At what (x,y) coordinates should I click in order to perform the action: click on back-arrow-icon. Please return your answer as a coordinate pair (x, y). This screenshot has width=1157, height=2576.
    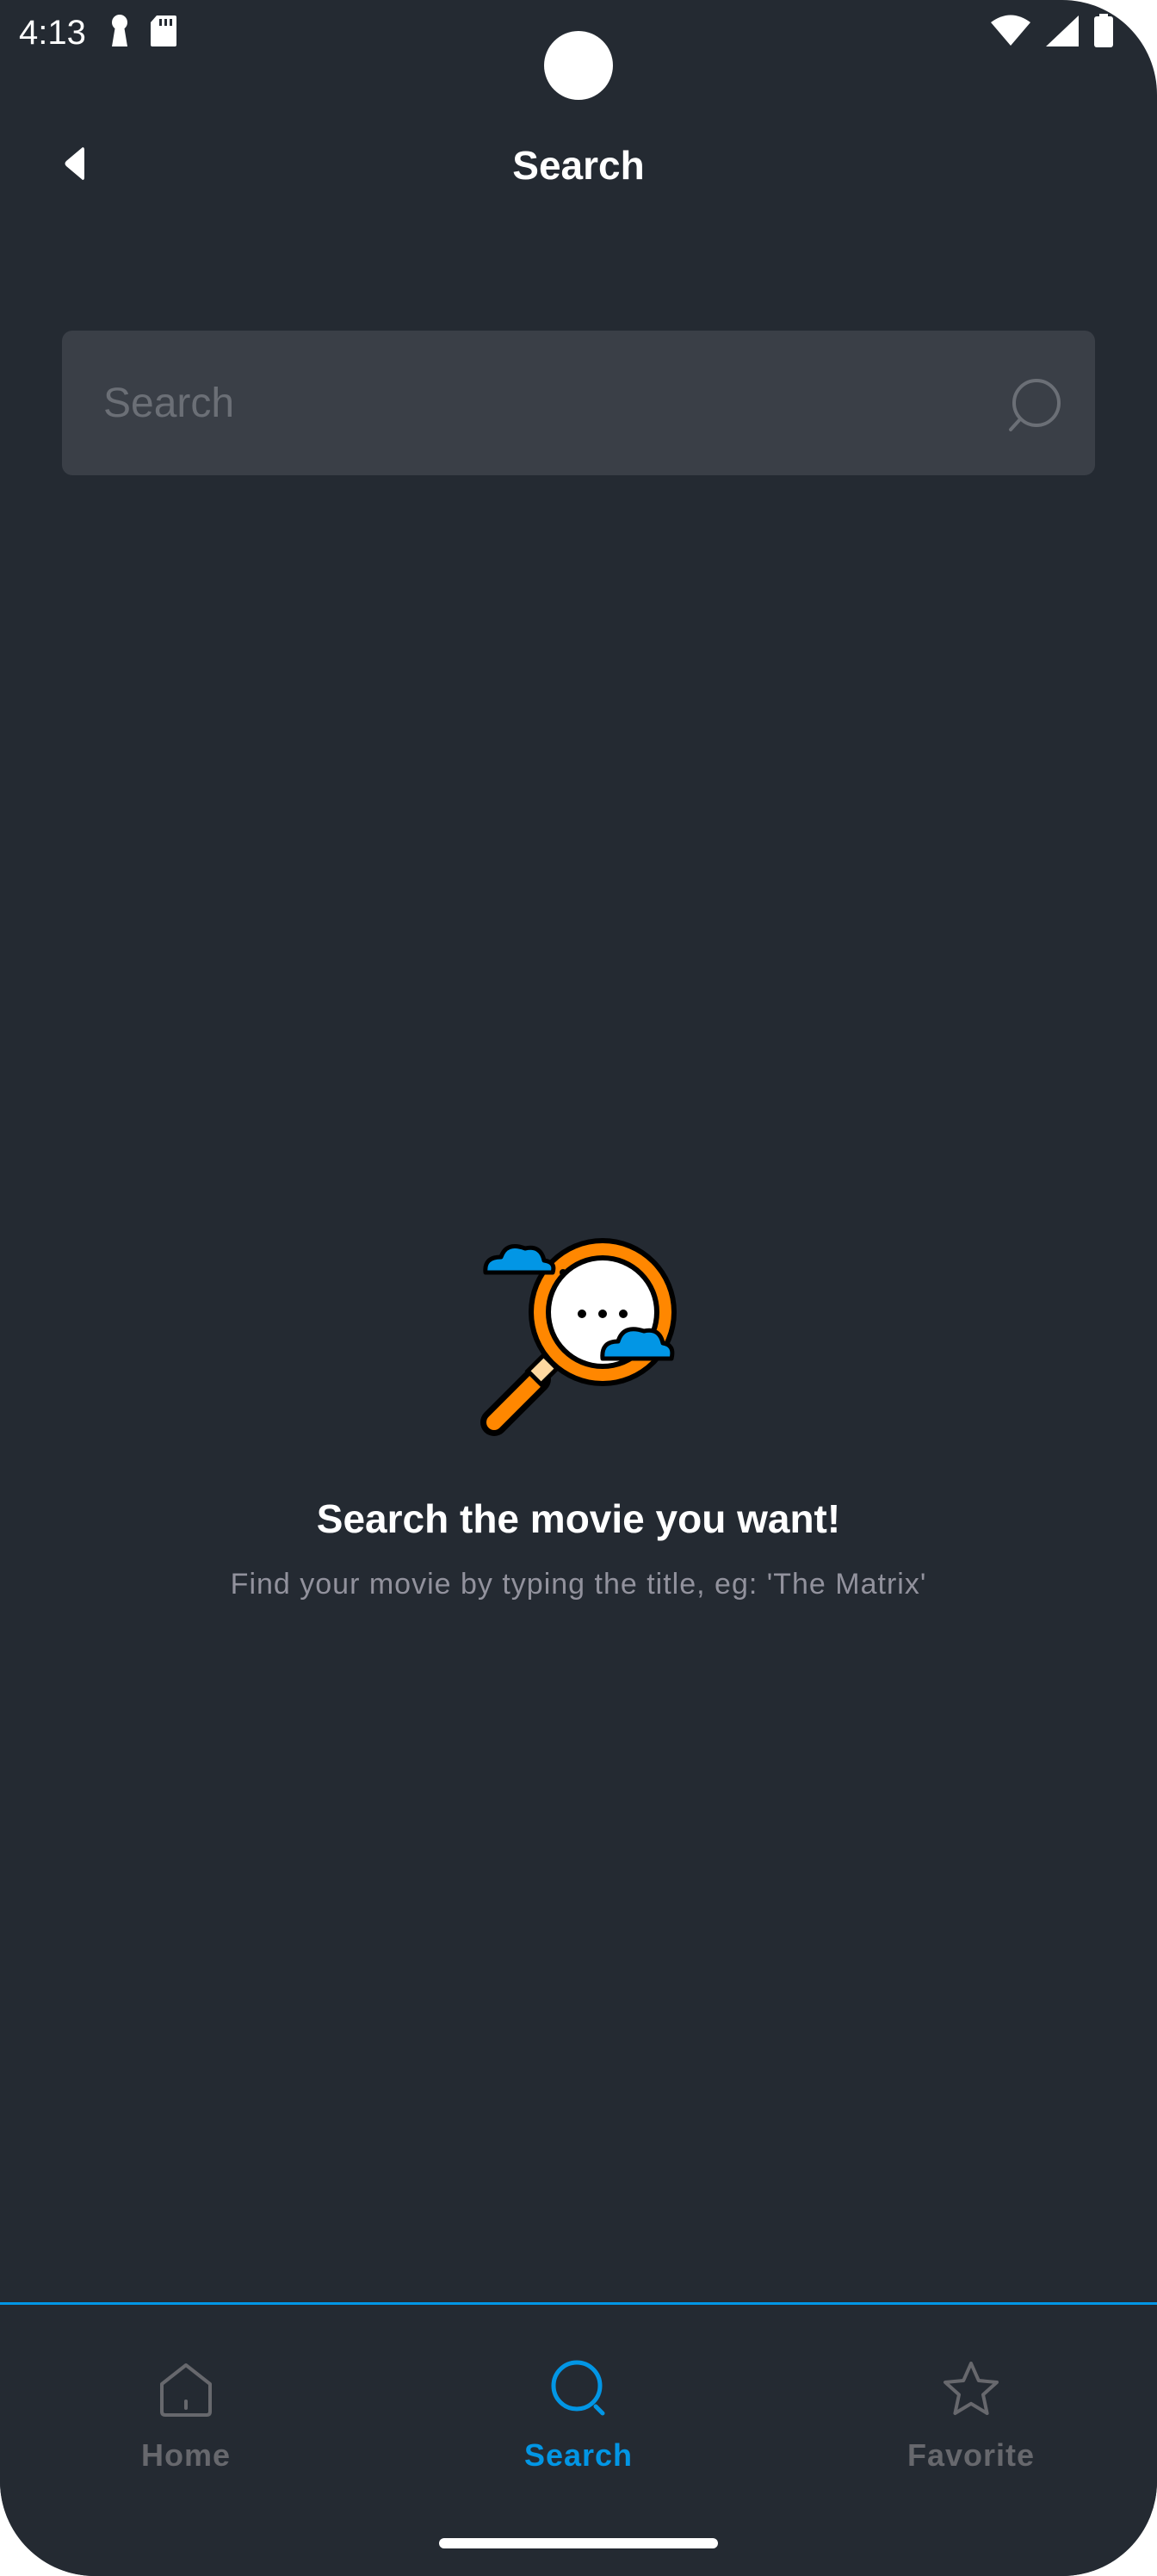
    Looking at the image, I should click on (74, 166).